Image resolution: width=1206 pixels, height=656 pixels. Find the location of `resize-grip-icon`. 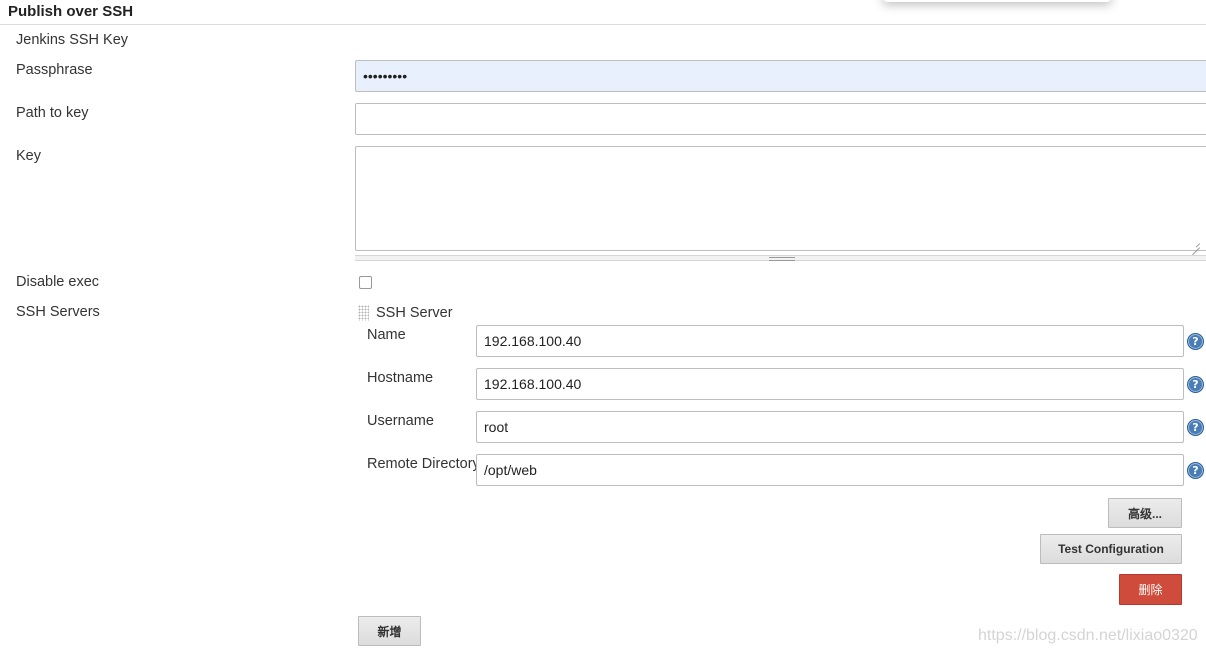

resize-grip-icon is located at coordinates (1195, 243).